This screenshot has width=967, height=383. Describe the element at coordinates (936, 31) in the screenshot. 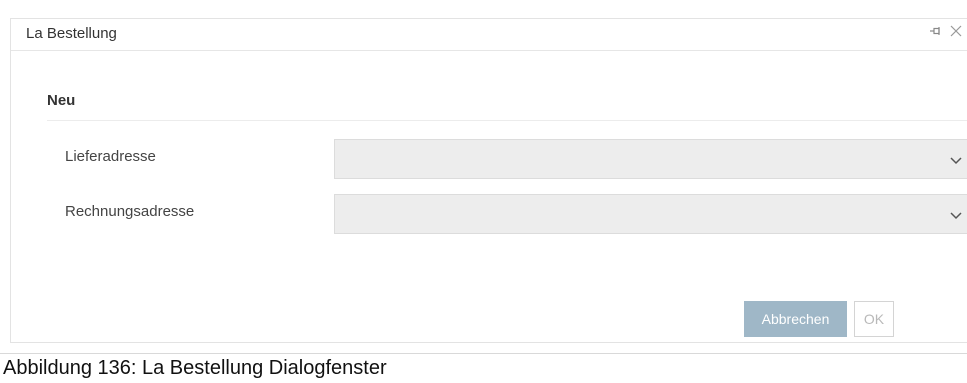

I see `pin-icon` at that location.